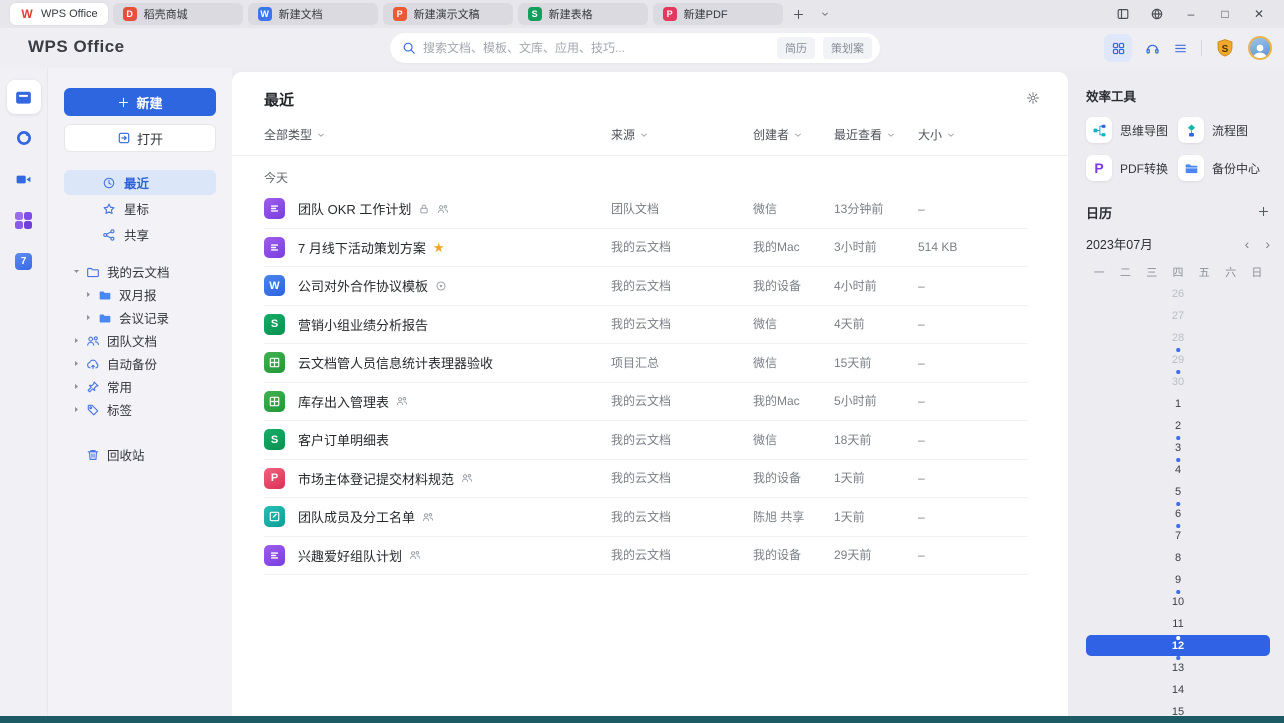 This screenshot has width=1284, height=723. What do you see at coordinates (140, 409) in the screenshot?
I see `tree-item-tags: 标签` at bounding box center [140, 409].